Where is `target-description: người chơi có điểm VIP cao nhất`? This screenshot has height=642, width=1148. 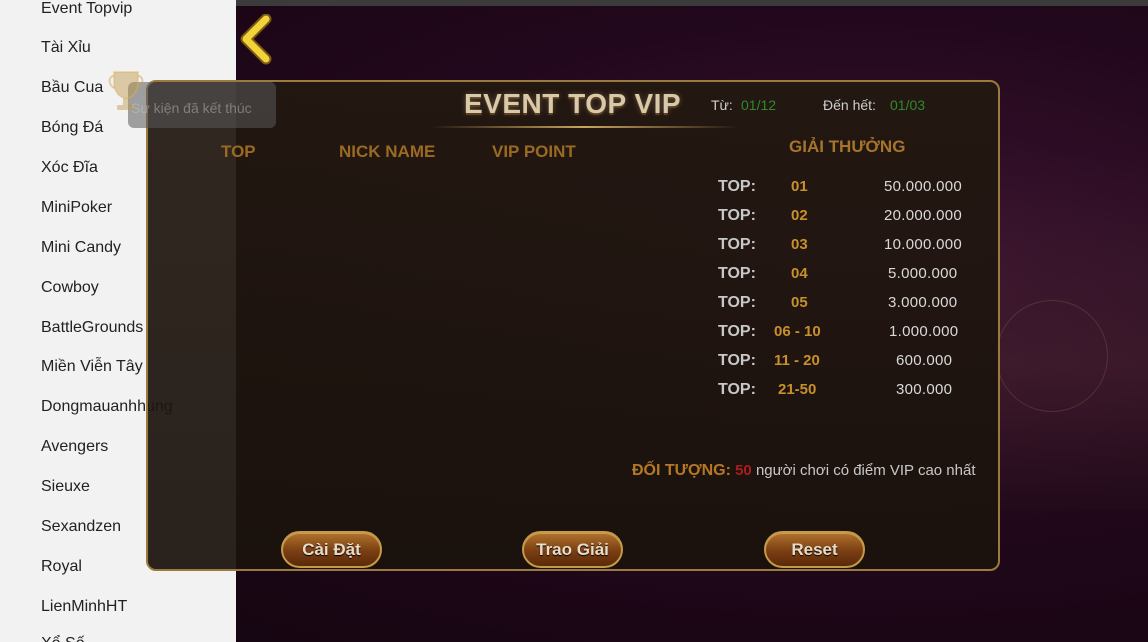
target-description: người chơi có điểm VIP cao nhất is located at coordinates (865, 470).